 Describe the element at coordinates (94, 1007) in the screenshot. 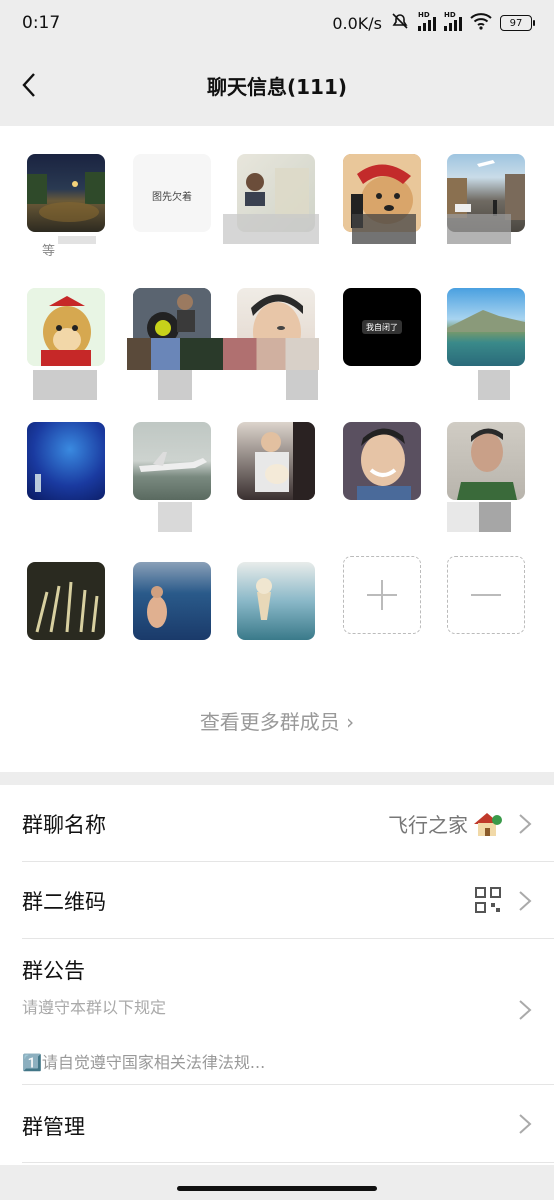

I see `group-notice-line-1: 请遵守本群以下规定` at that location.